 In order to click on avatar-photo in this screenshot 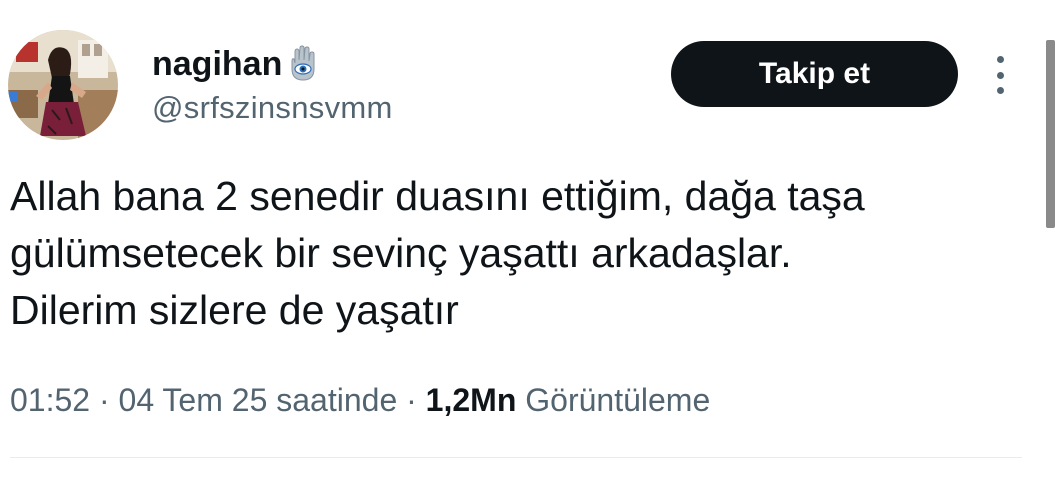, I will do `click(63, 85)`.